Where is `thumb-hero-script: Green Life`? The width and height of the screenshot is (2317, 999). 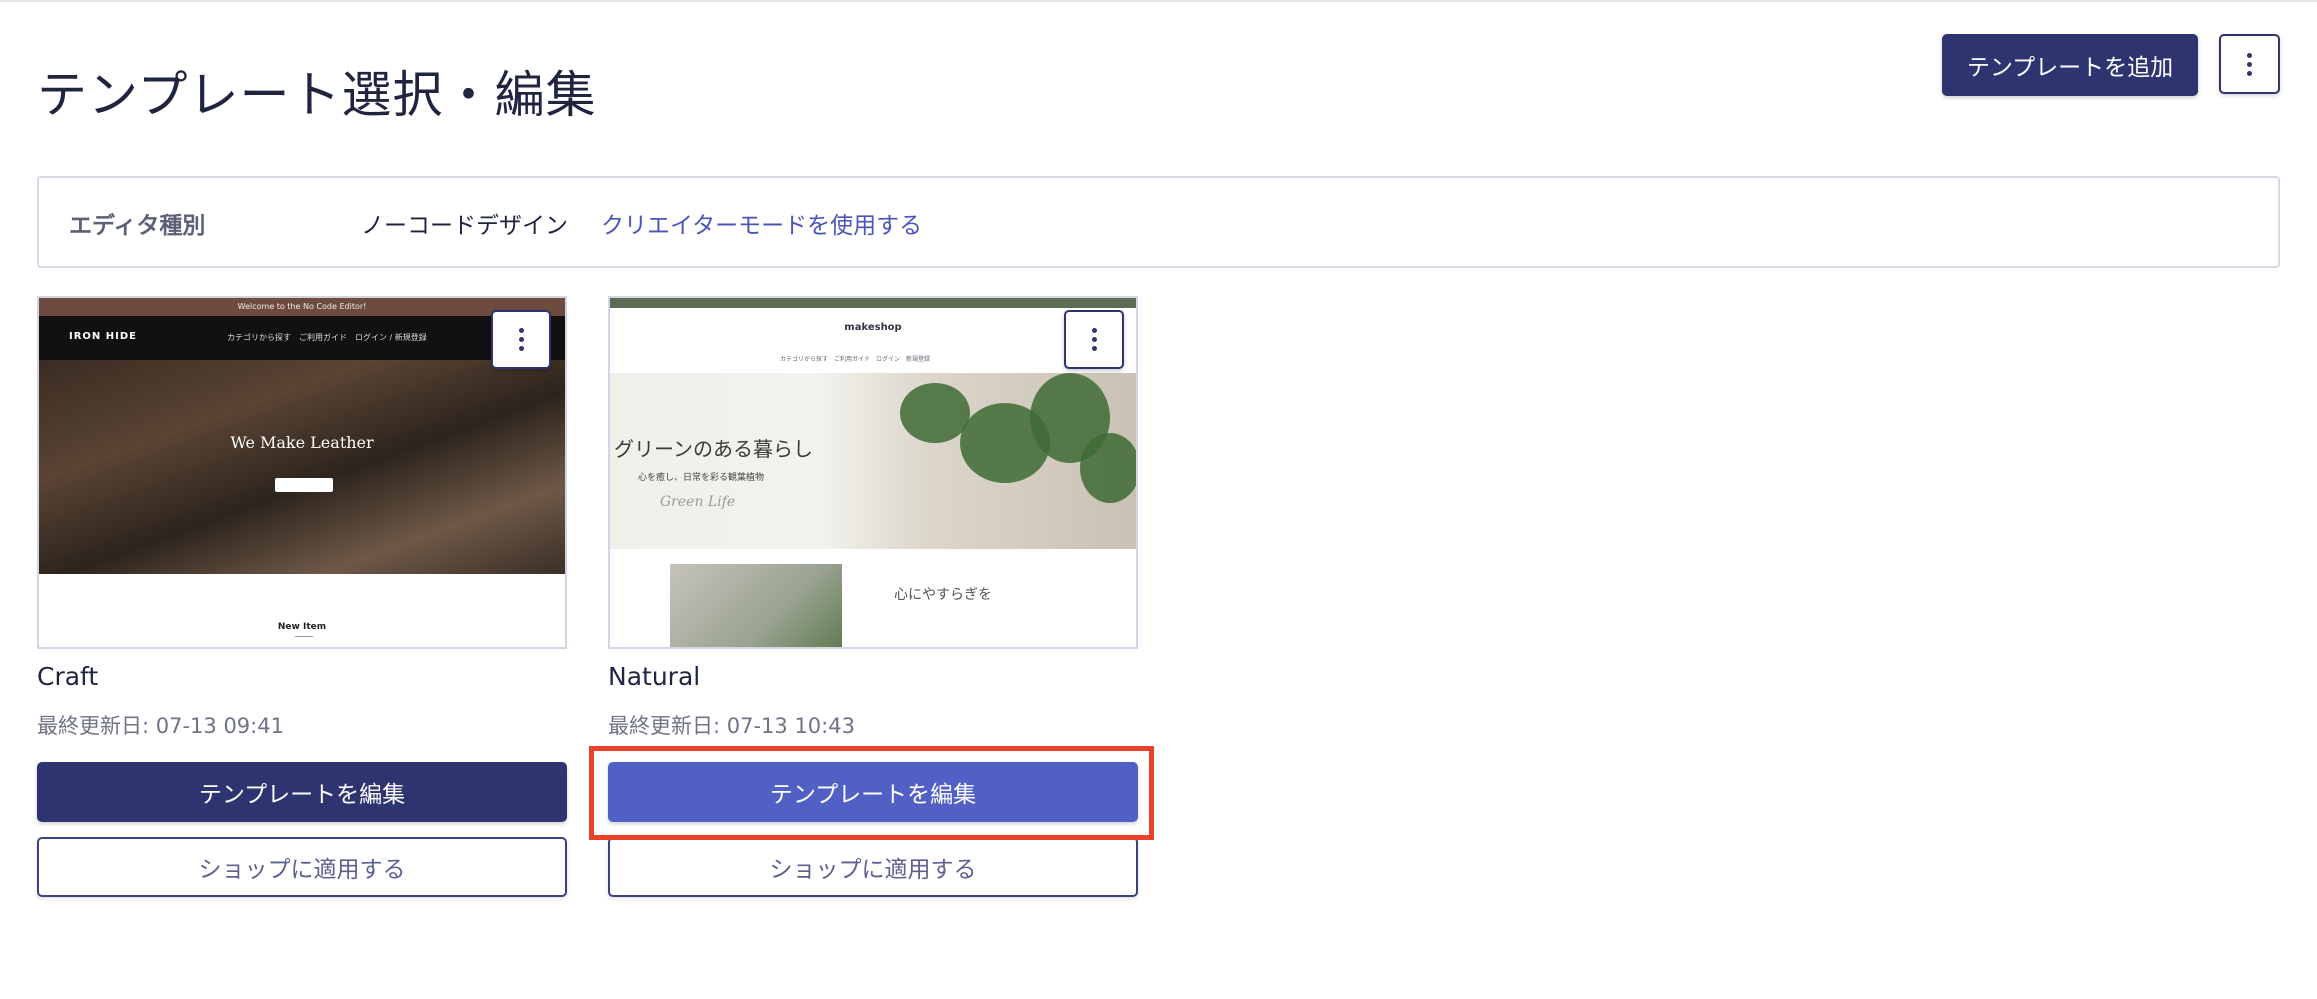
thumb-hero-script: Green Life is located at coordinates (698, 502).